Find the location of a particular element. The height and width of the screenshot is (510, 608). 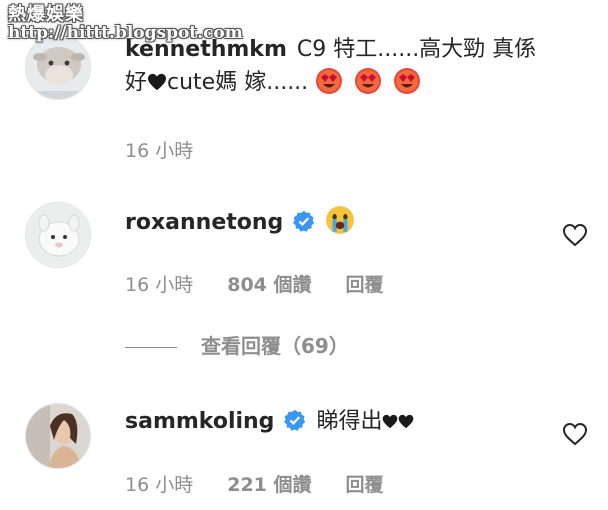

watermark: 熱爆娛樂 http://hittt.blogspot.com is located at coordinates (125, 24).